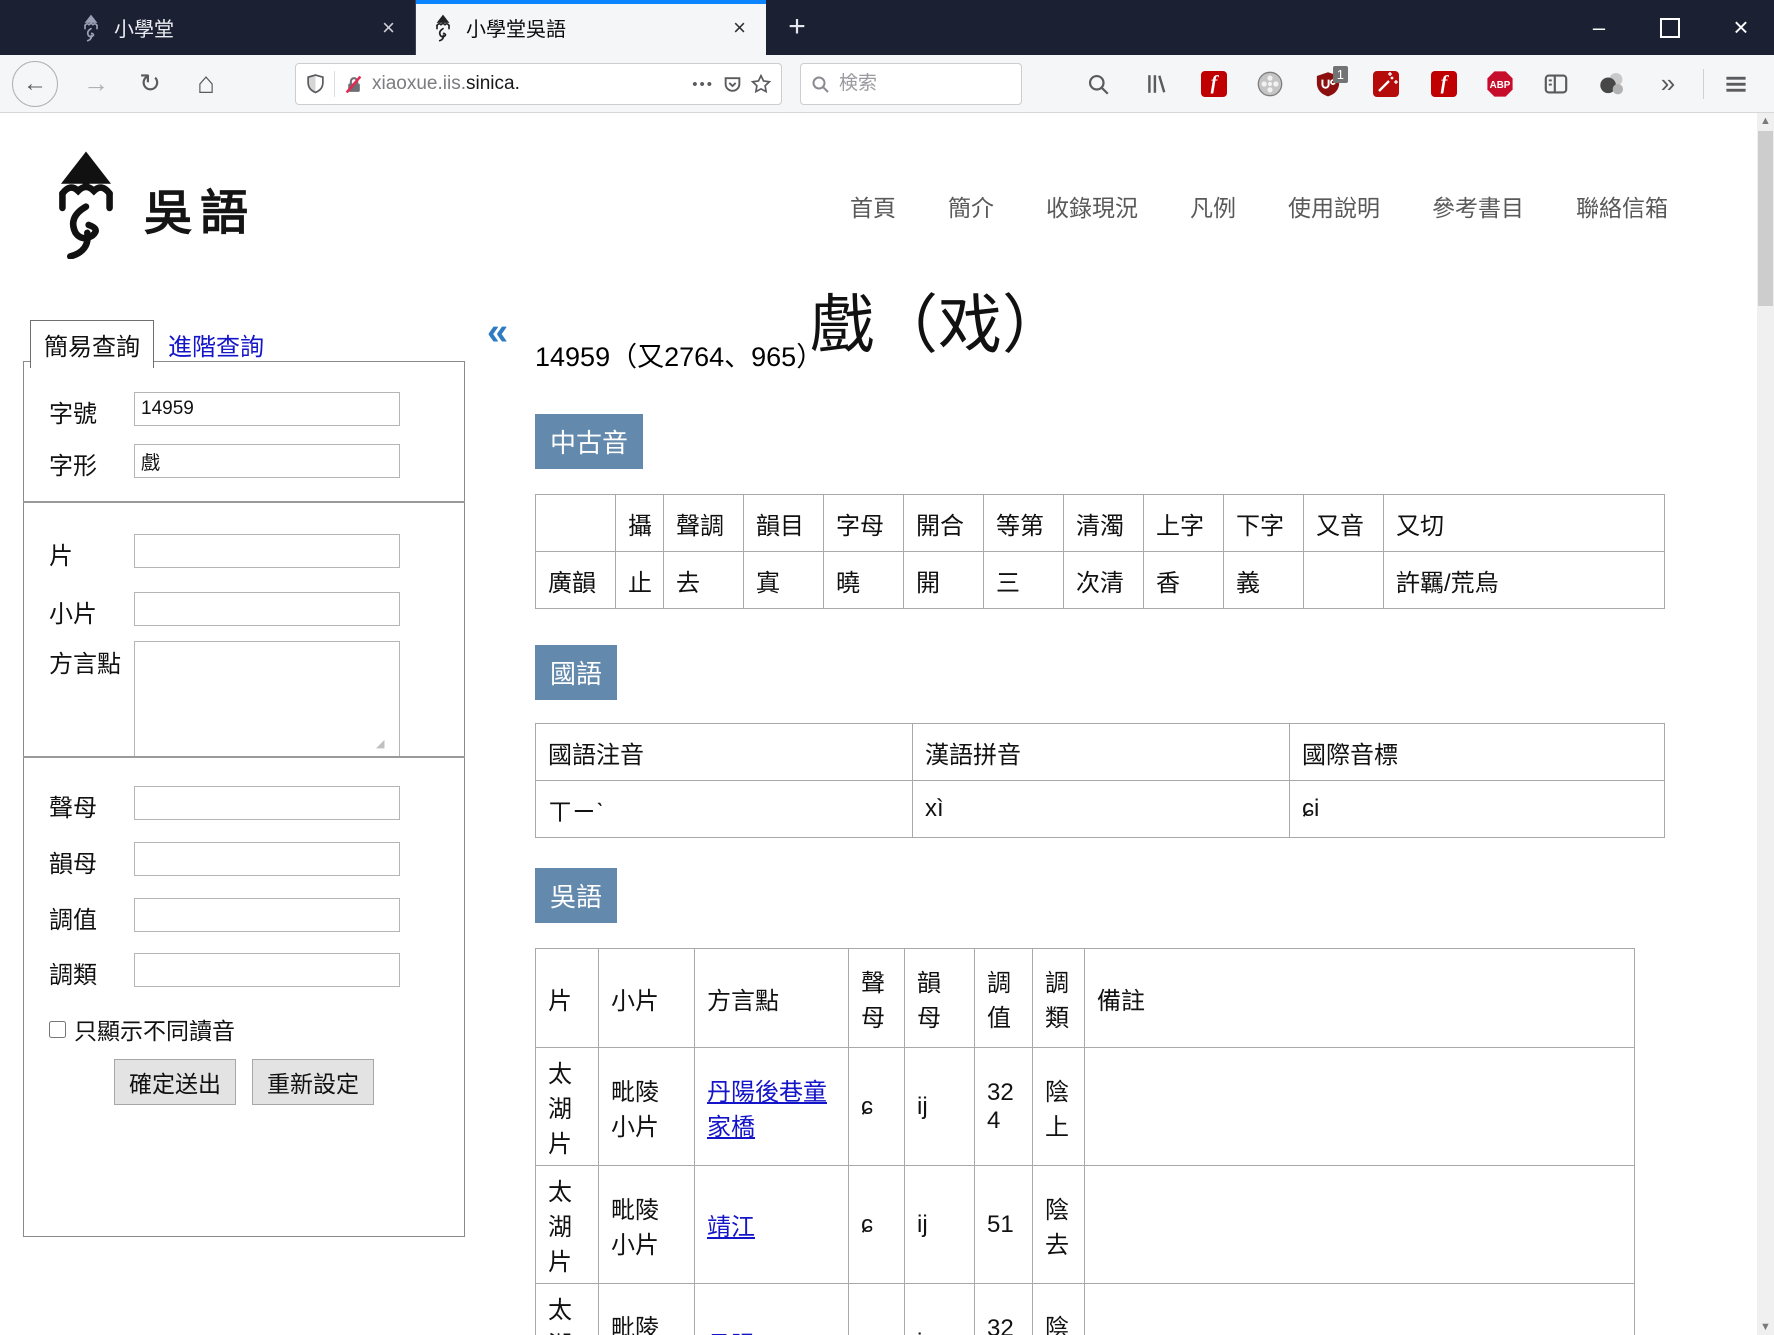 Image resolution: width=1774 pixels, height=1335 pixels. I want to click on pocket-icon, so click(732, 84).